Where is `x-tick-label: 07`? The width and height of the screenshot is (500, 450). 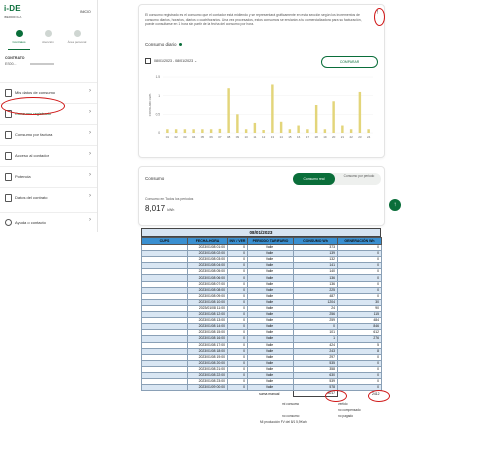
x-tick-label: 07 is located at coordinates (220, 137).